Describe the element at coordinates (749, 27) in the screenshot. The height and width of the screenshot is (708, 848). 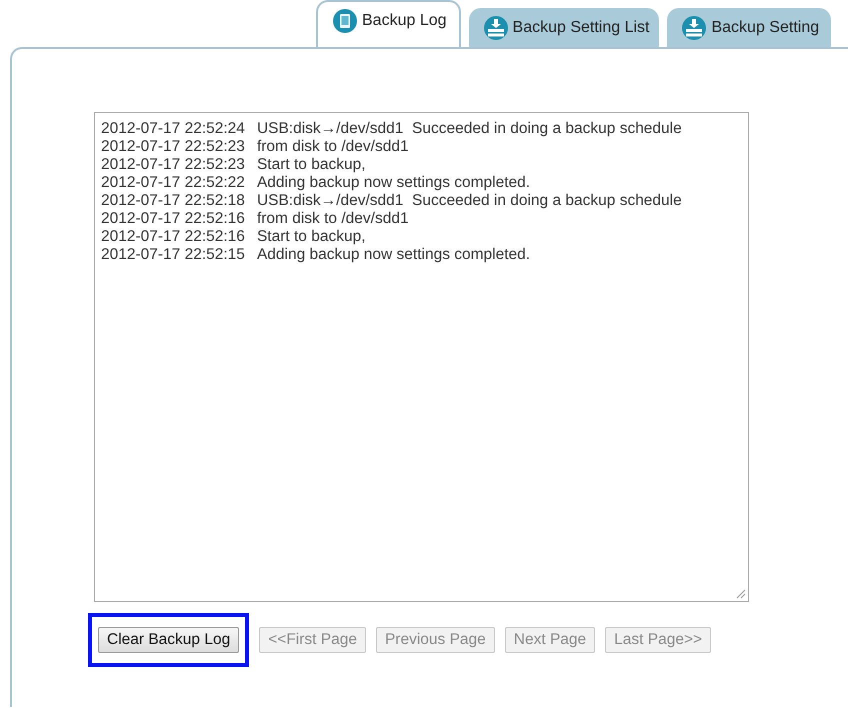
I see `tab: Backup Setting` at that location.